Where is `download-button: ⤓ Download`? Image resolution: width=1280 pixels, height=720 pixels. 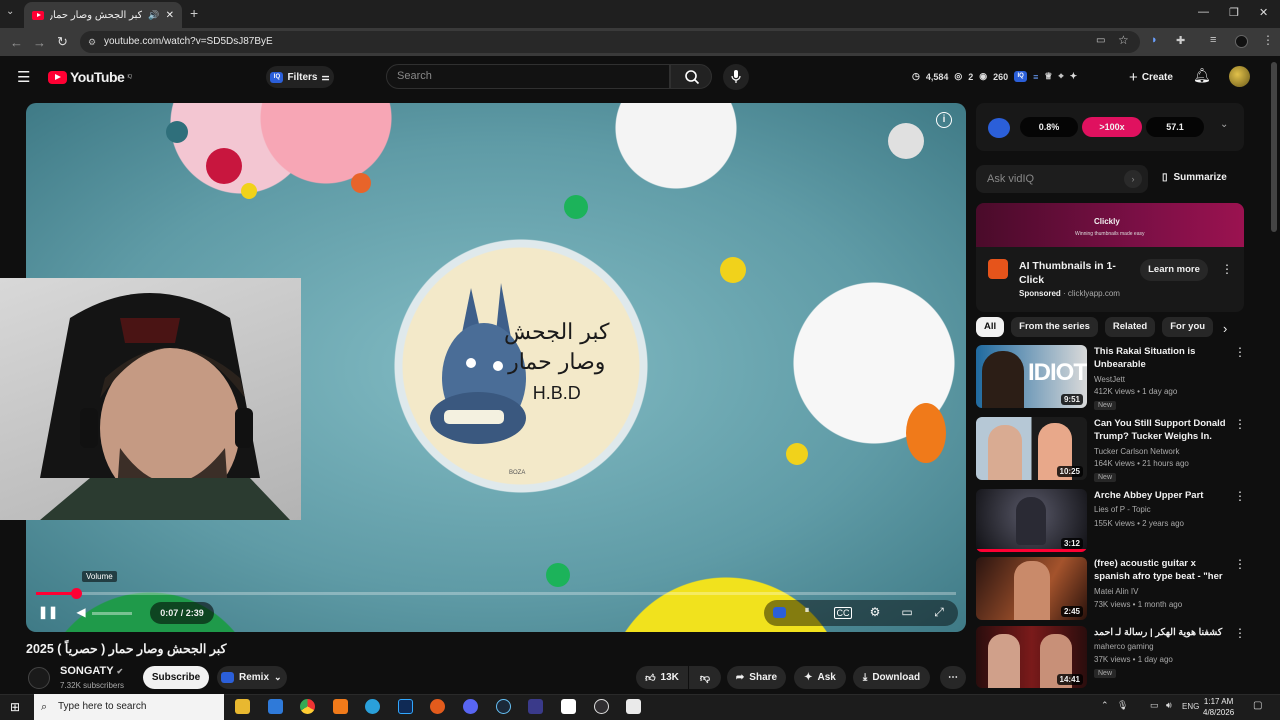 download-button: ⤓ Download is located at coordinates (891, 677).